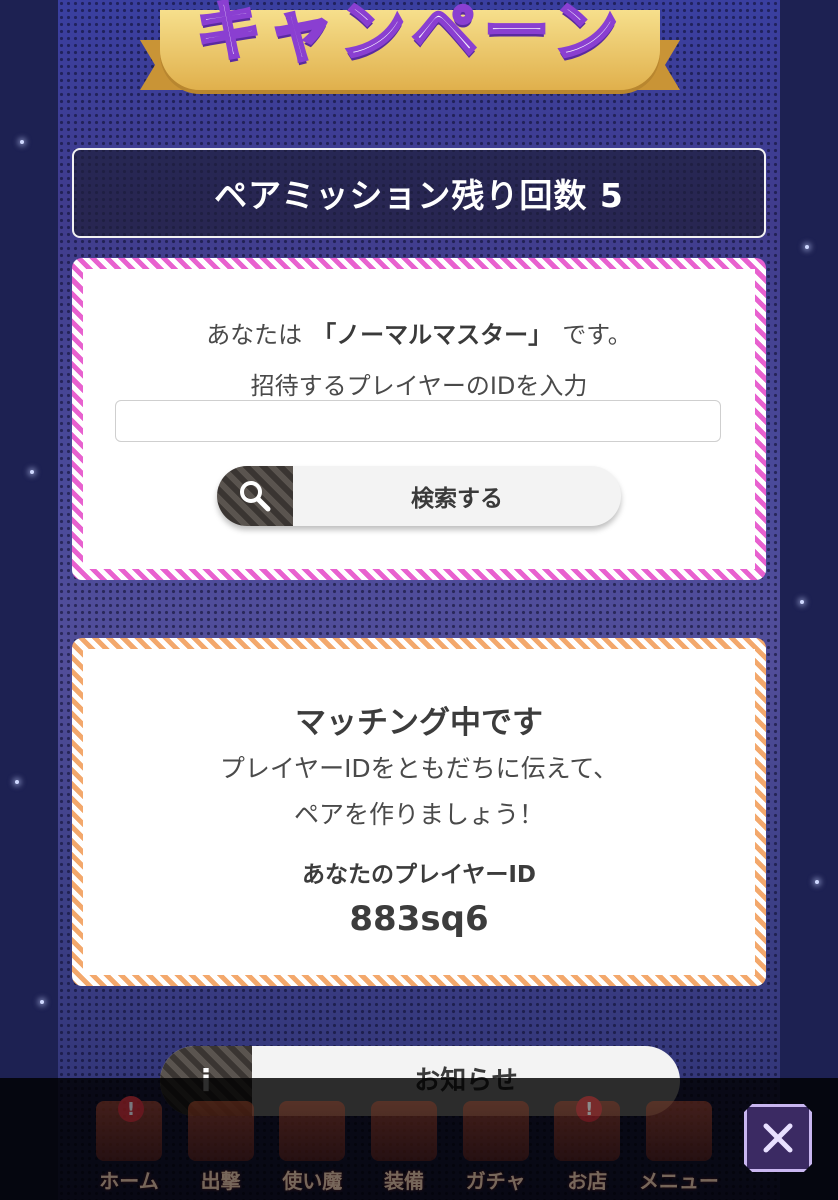  Describe the element at coordinates (254, 335) in the screenshot. I see `rank-prefix: あなたは` at that location.